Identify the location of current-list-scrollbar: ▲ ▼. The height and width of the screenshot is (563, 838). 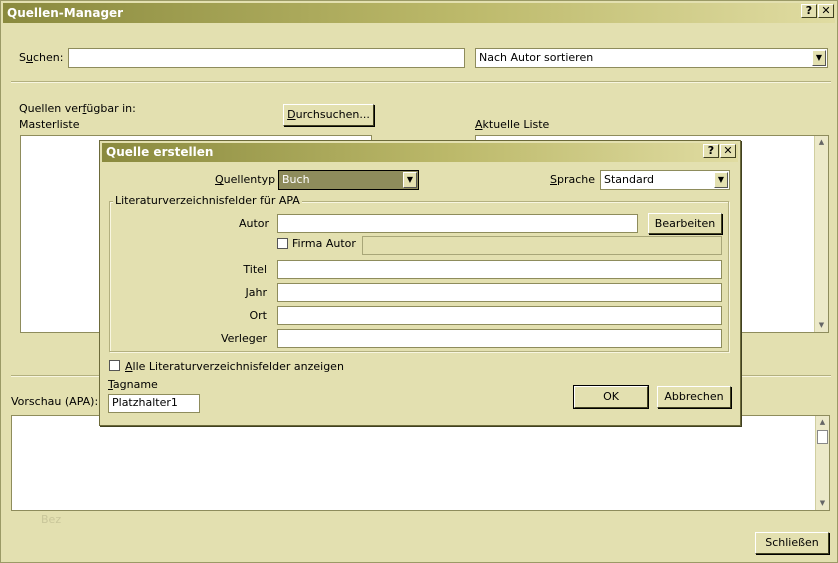
(821, 234).